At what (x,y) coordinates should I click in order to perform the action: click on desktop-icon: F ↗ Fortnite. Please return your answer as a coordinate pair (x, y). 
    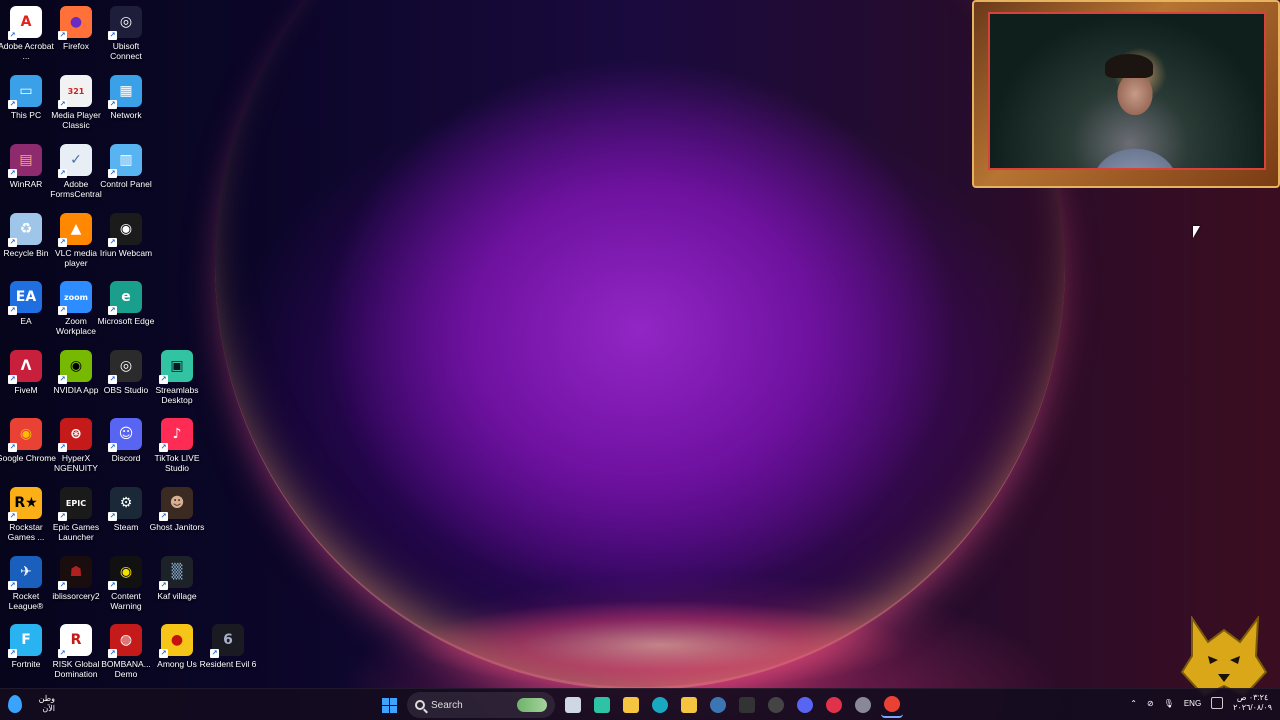
    Looking at the image, I should click on (26, 646).